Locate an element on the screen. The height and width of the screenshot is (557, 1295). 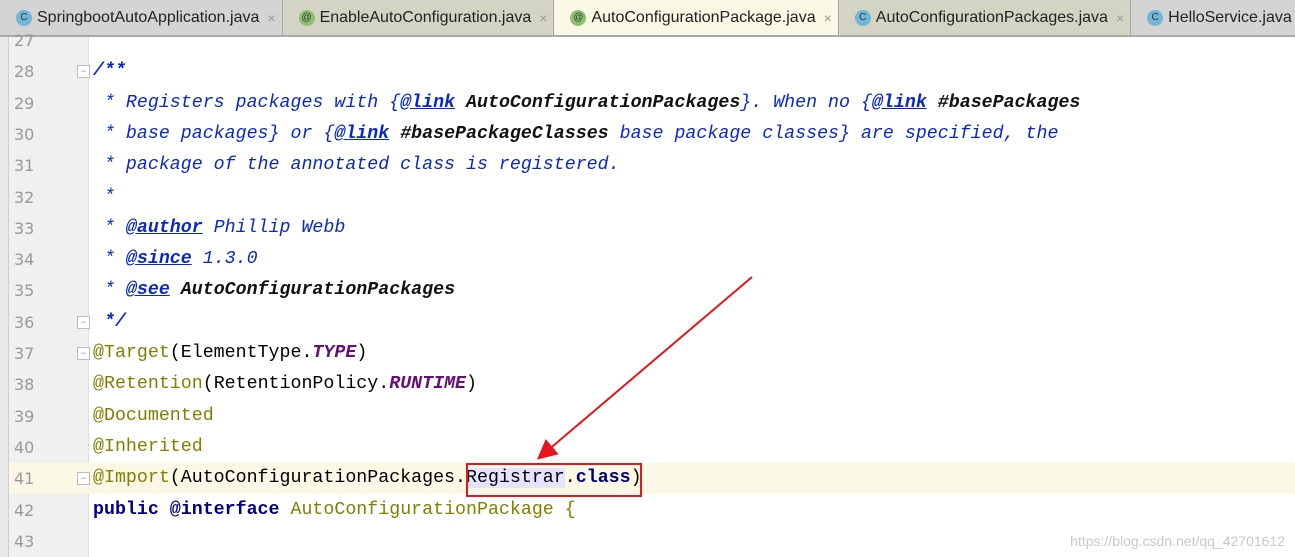
annotation-arrow is located at coordinates (644, 368).